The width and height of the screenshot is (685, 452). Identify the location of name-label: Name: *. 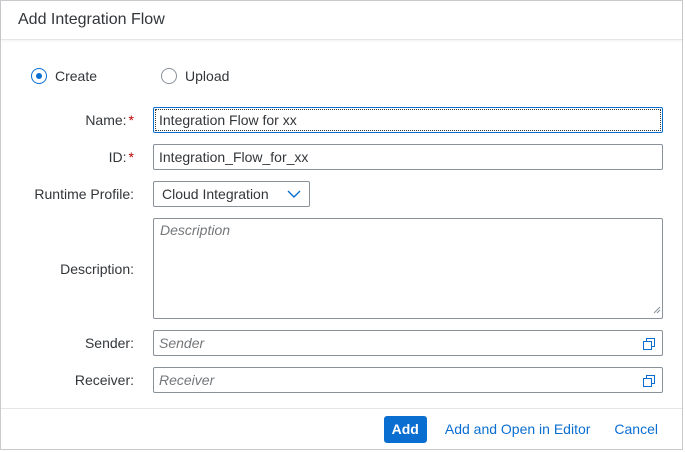
(109, 120).